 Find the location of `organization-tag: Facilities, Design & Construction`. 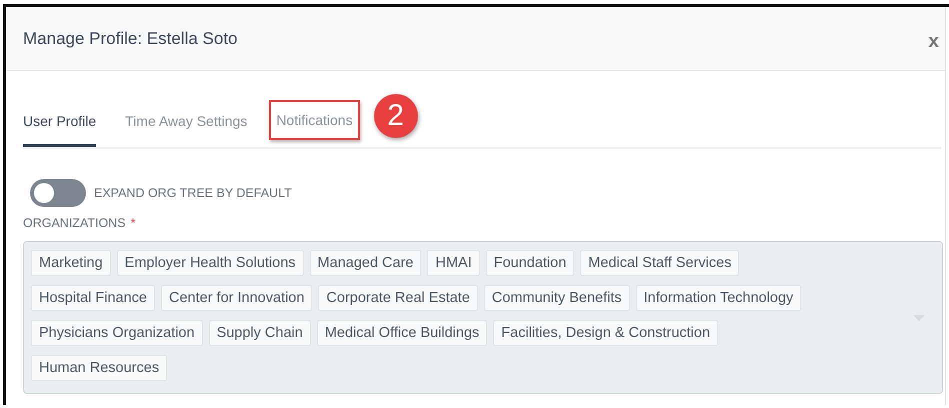

organization-tag: Facilities, Design & Construction is located at coordinates (605, 333).